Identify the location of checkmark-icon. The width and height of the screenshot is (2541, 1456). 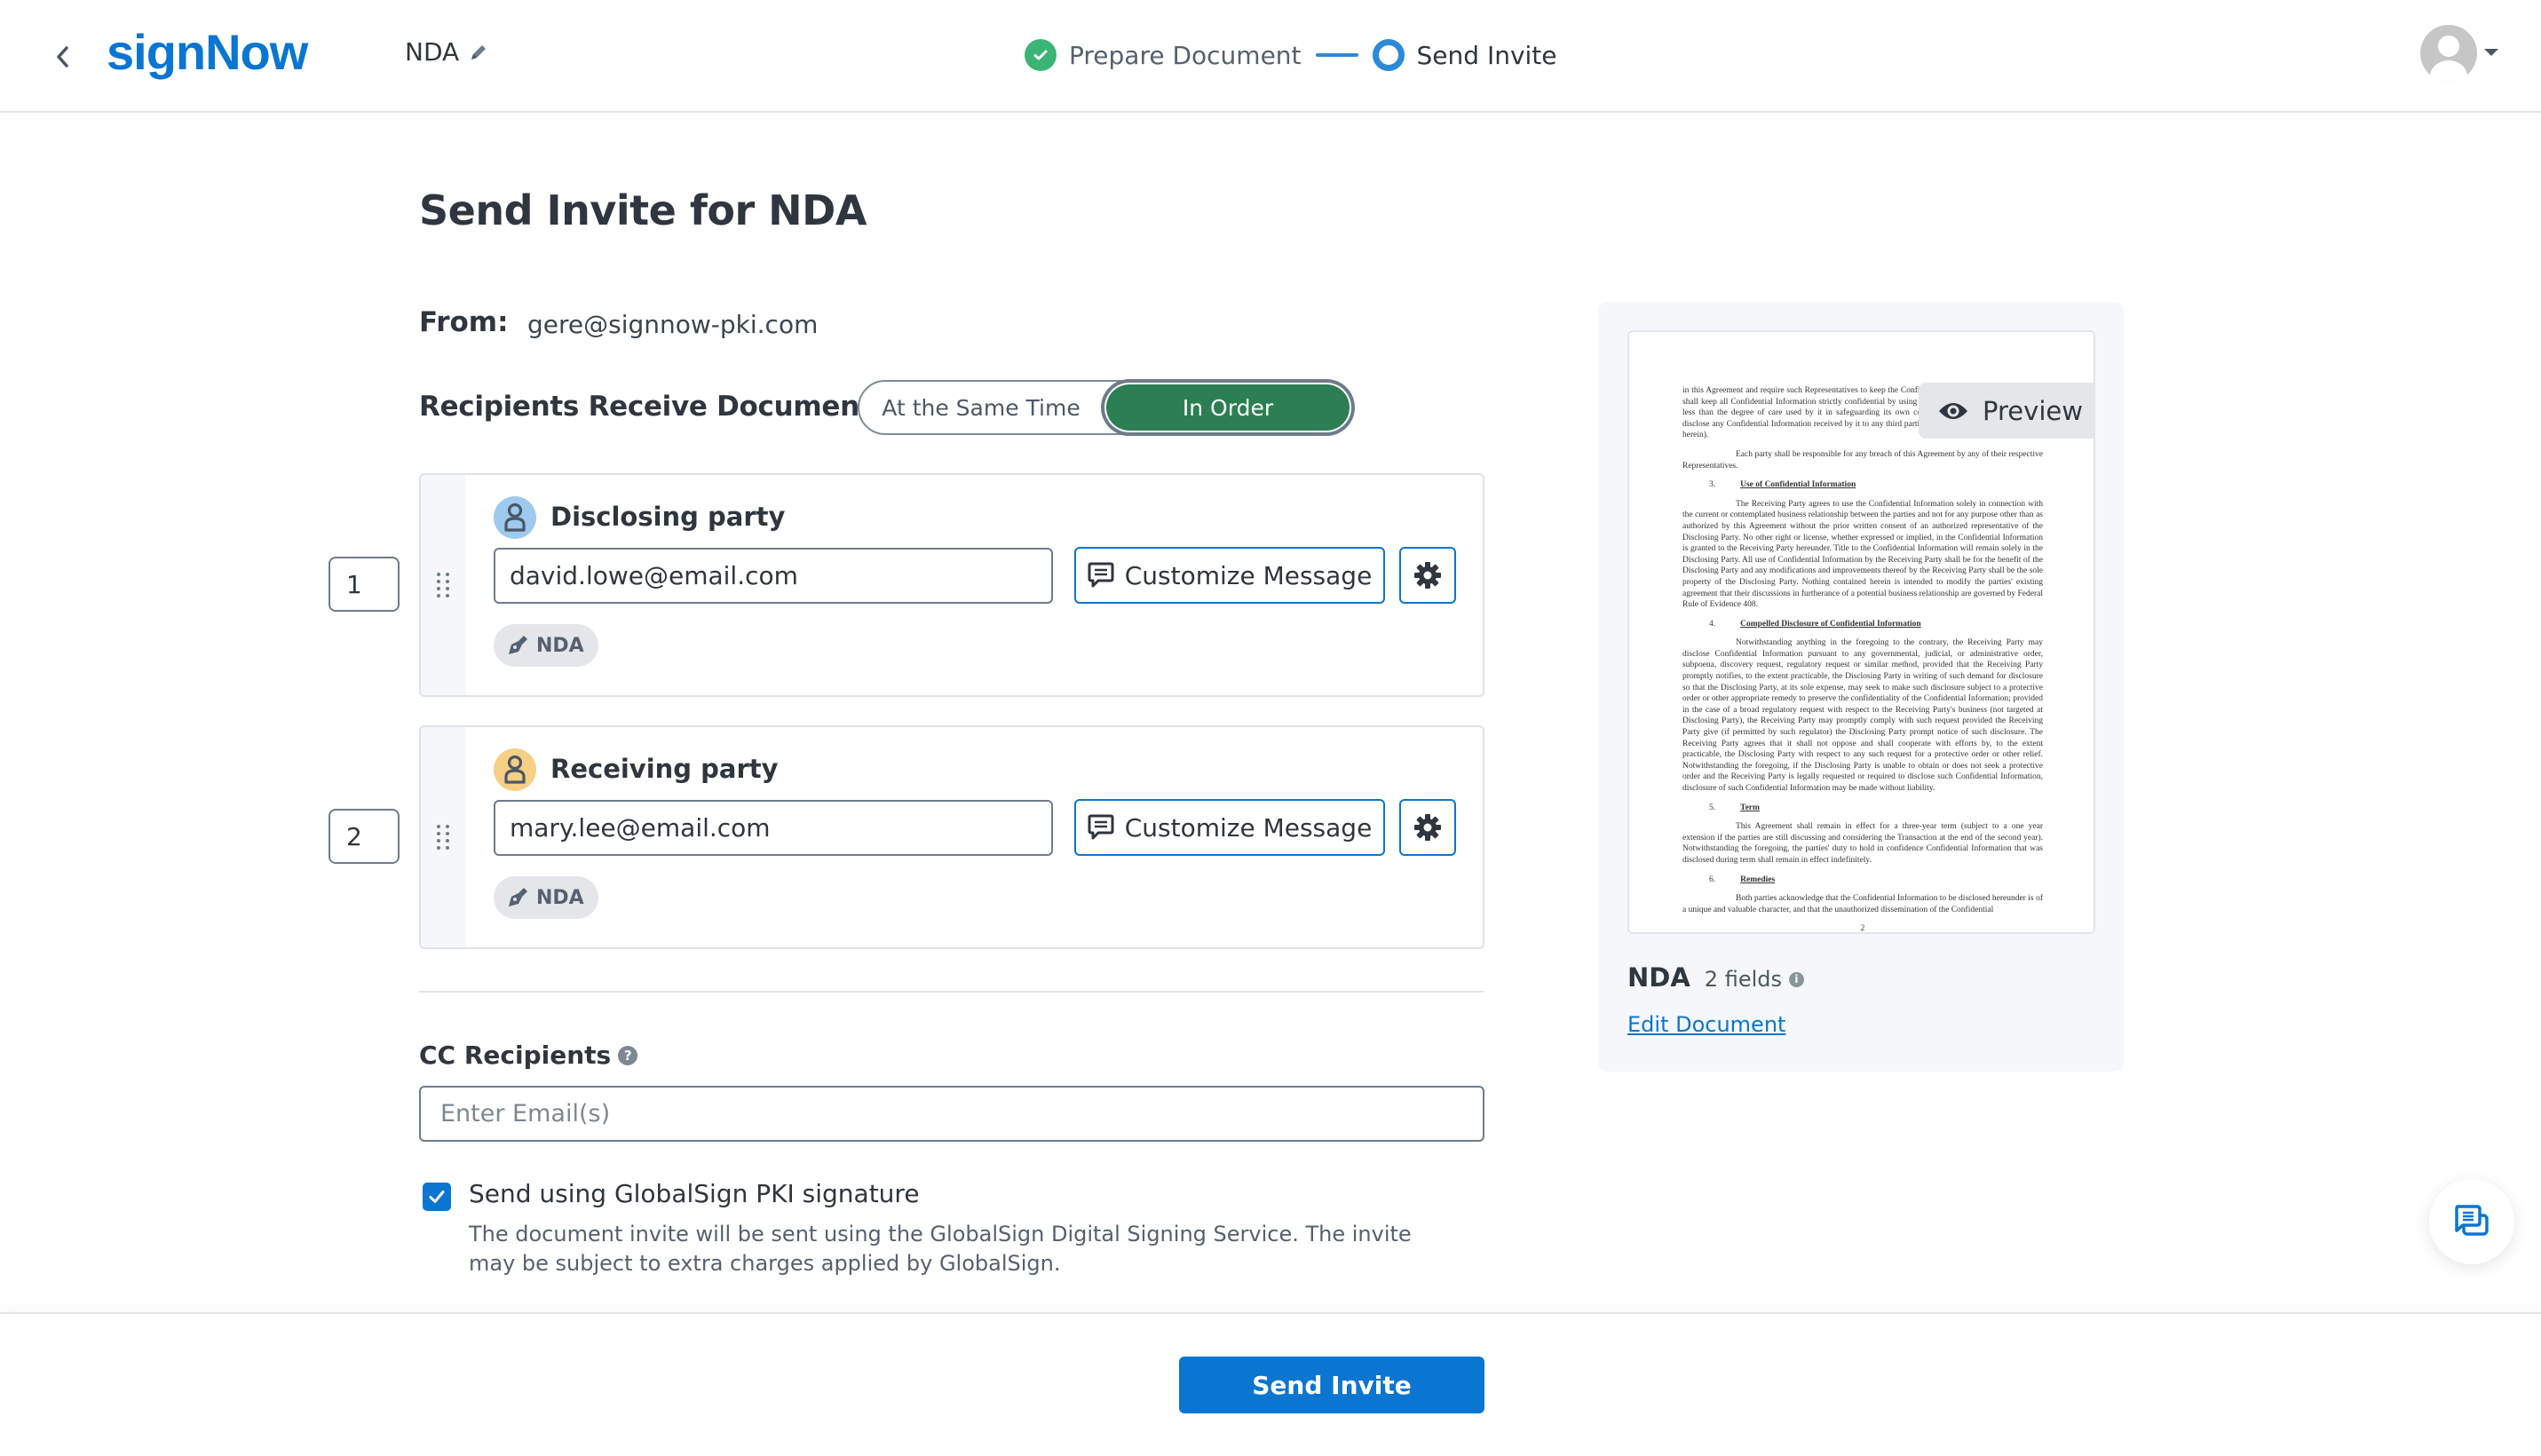
(437, 1197).